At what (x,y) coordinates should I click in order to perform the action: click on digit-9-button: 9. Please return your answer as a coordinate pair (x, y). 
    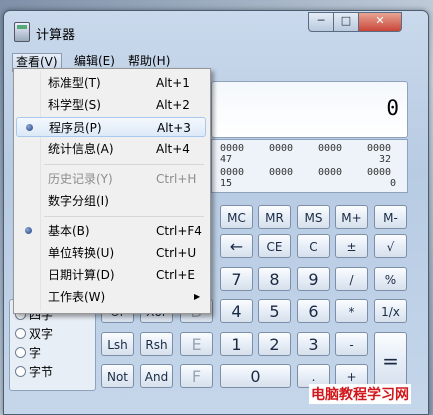
    Looking at the image, I should click on (313, 279).